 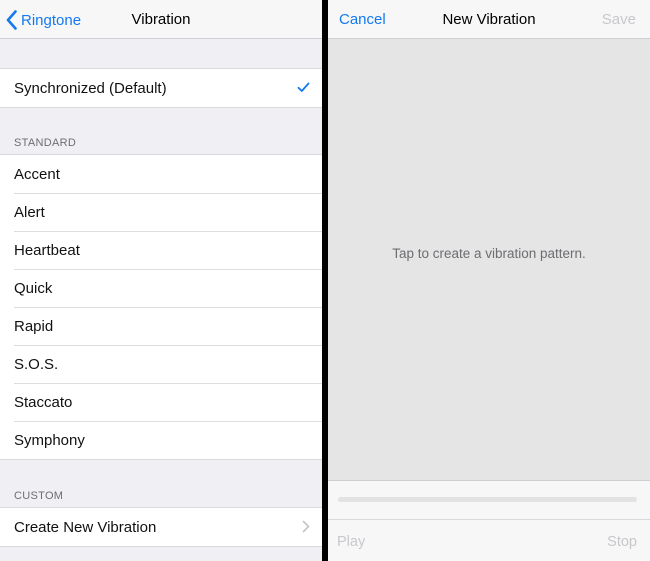 I want to click on new-vibration-navbar: Cancel New Vibration Save, so click(x=489, y=19).